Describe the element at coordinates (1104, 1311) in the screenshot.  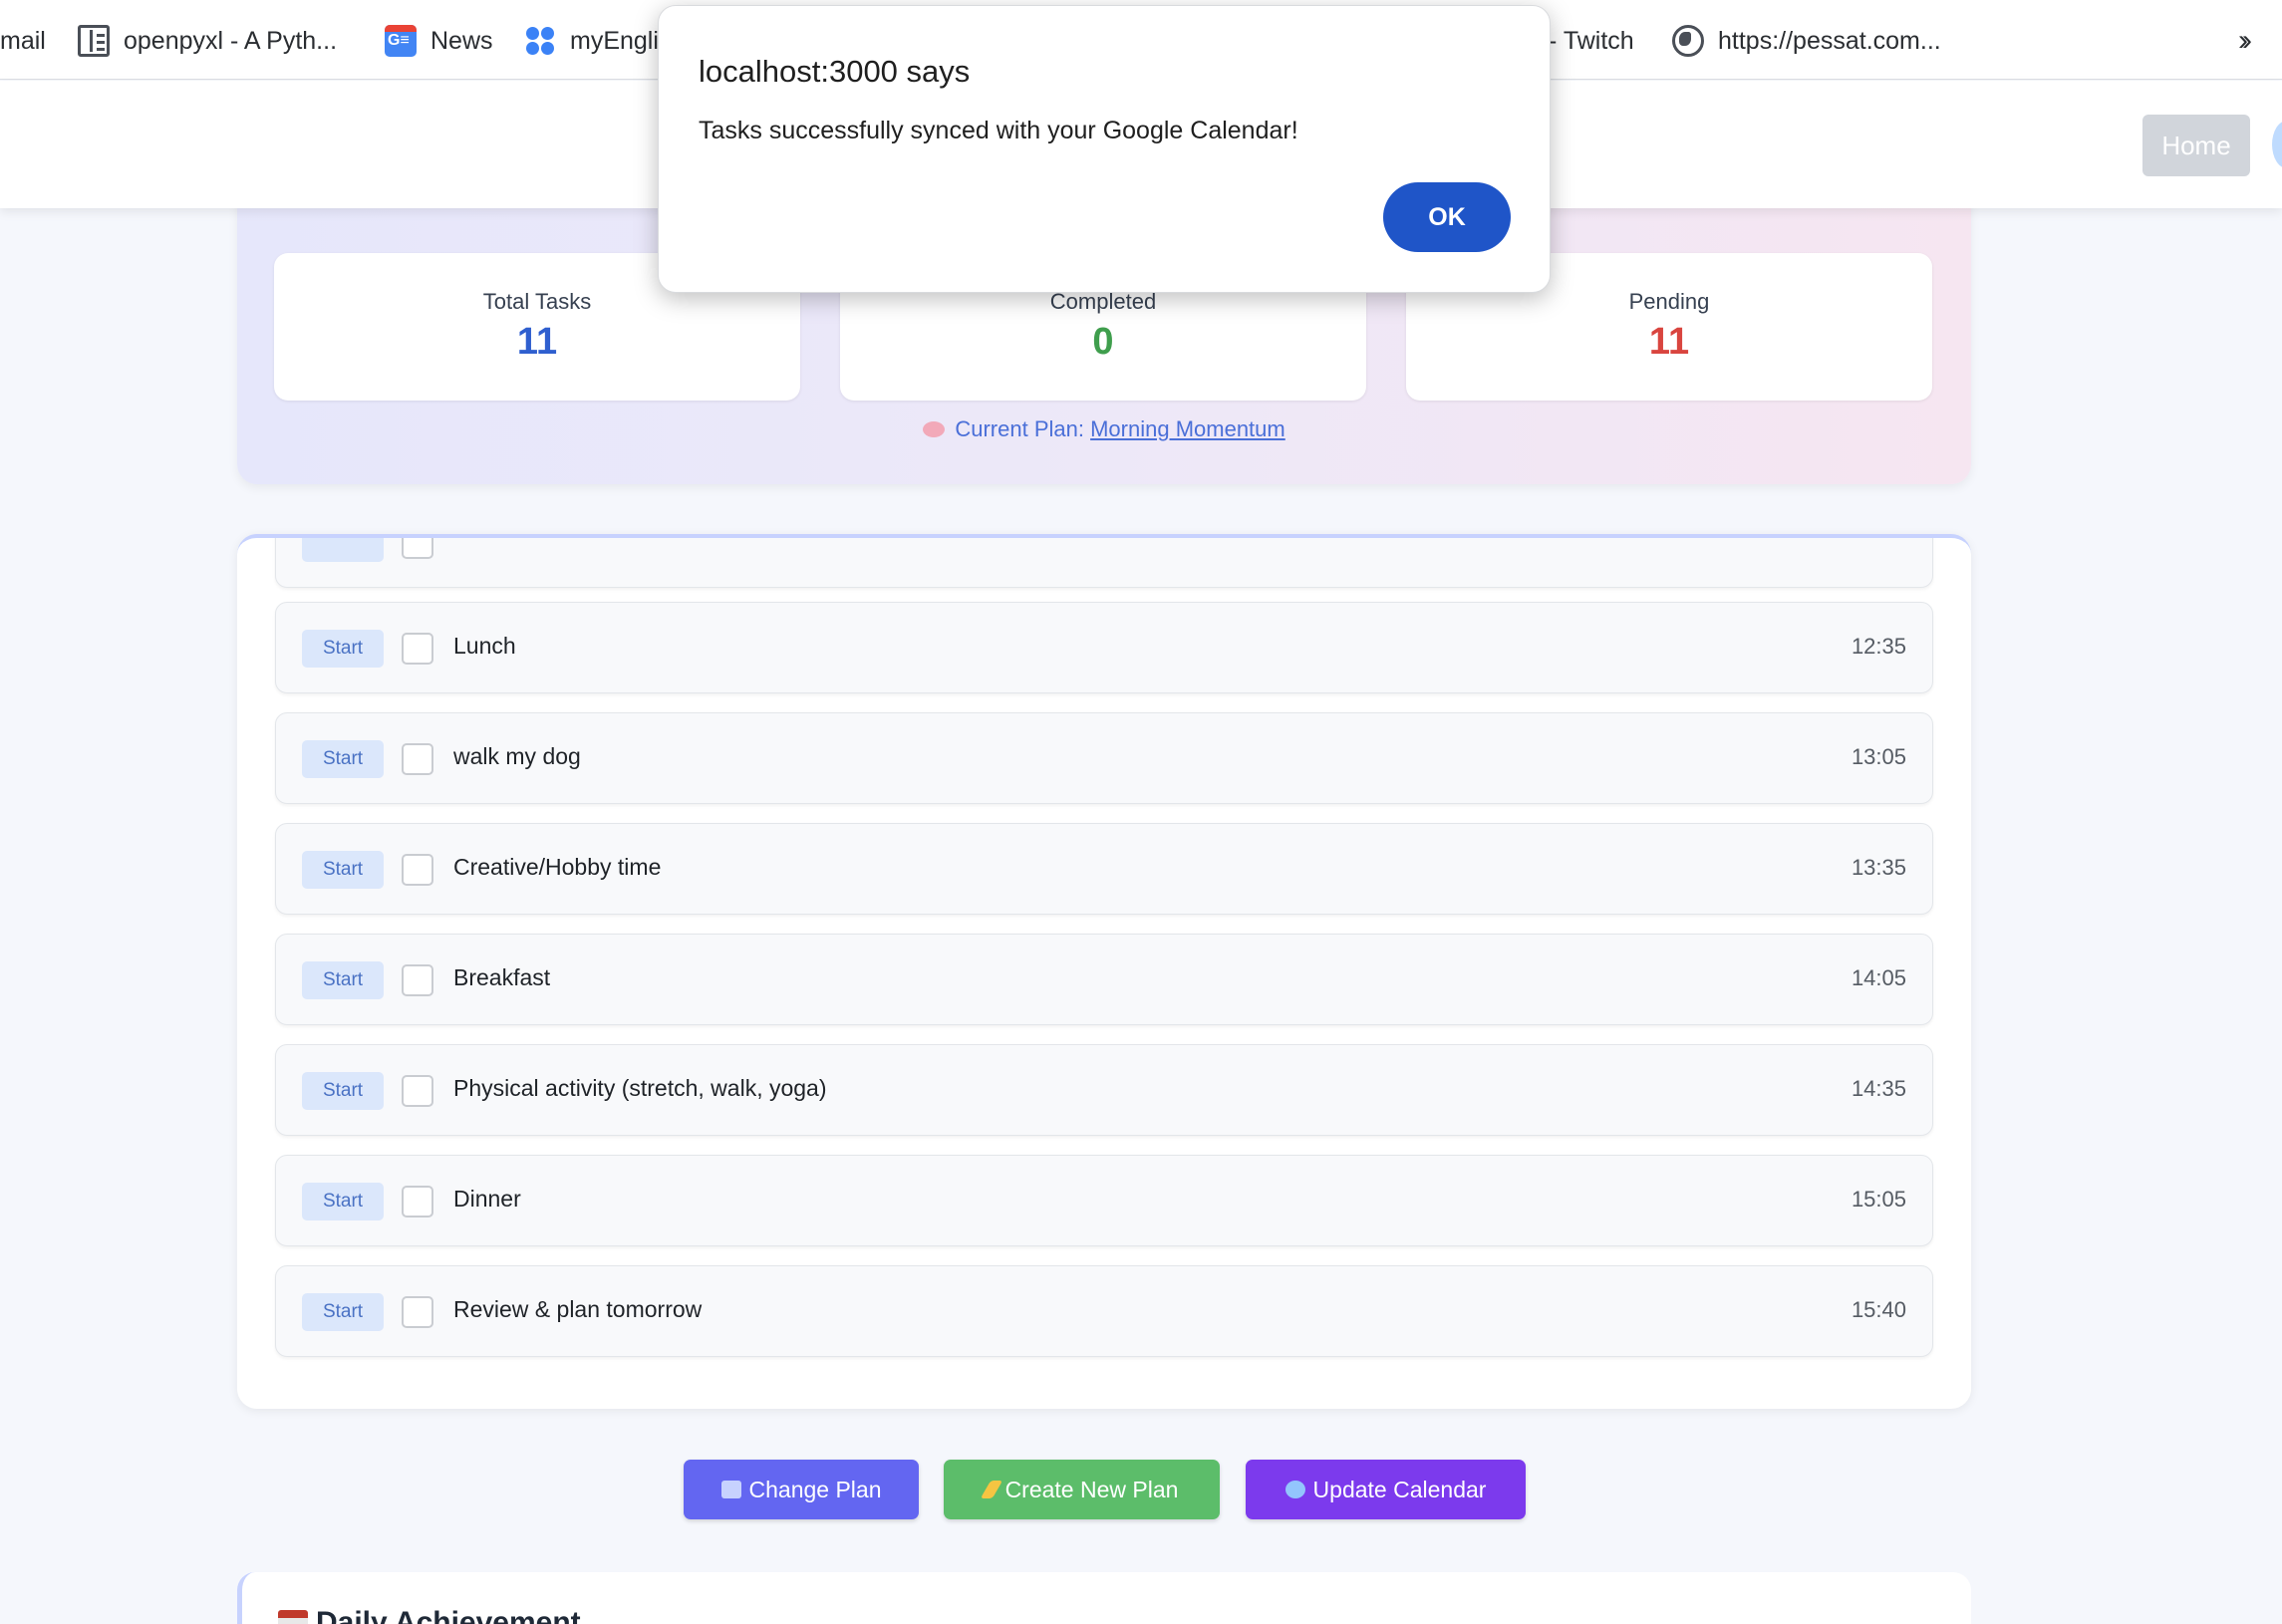
I see `task-row: Start Review & plan tomorrow 15:40` at that location.